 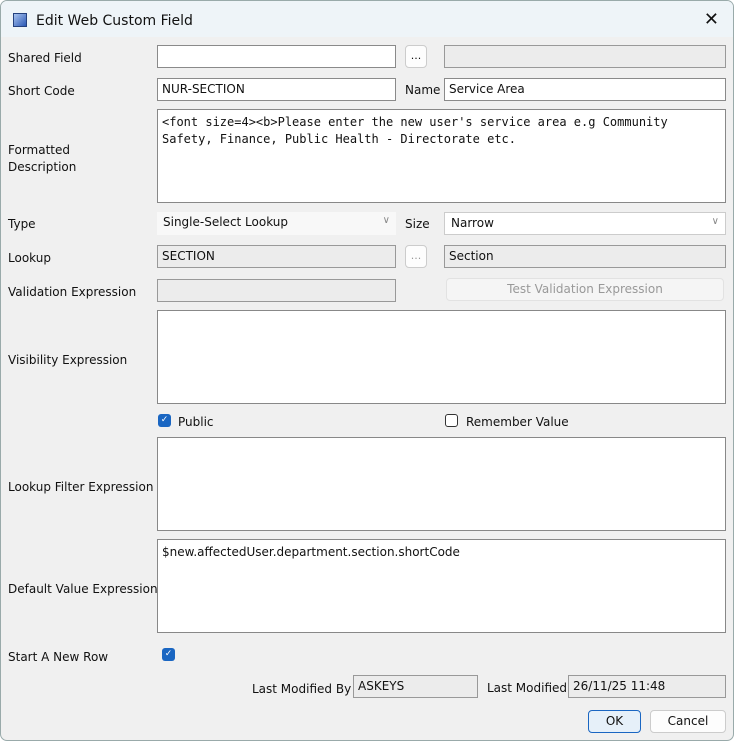 I want to click on start-new-row-label: Start A New Row, so click(x=58, y=657).